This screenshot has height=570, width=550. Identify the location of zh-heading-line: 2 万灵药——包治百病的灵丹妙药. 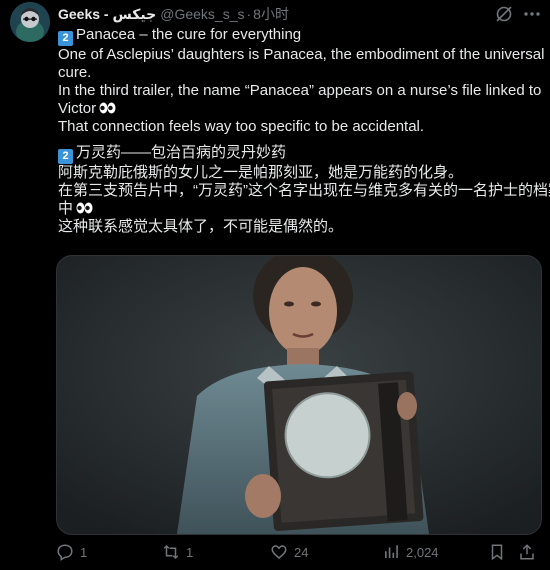
(298, 154).